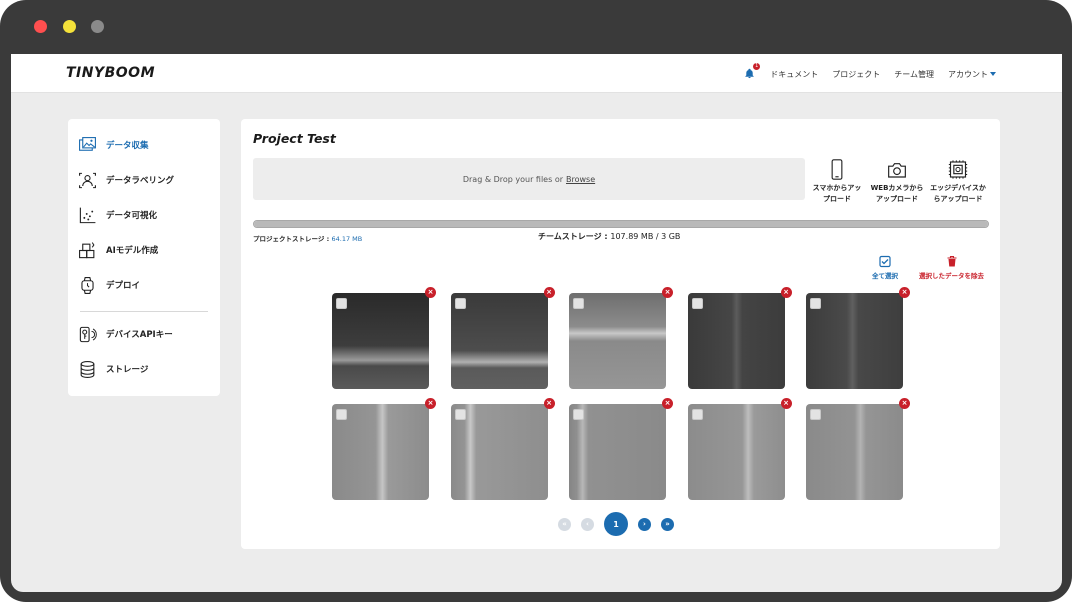 This screenshot has height=602, width=1072. What do you see at coordinates (837, 188) in the screenshot?
I see `upload-option-label-1: スマホからアッ` at bounding box center [837, 188].